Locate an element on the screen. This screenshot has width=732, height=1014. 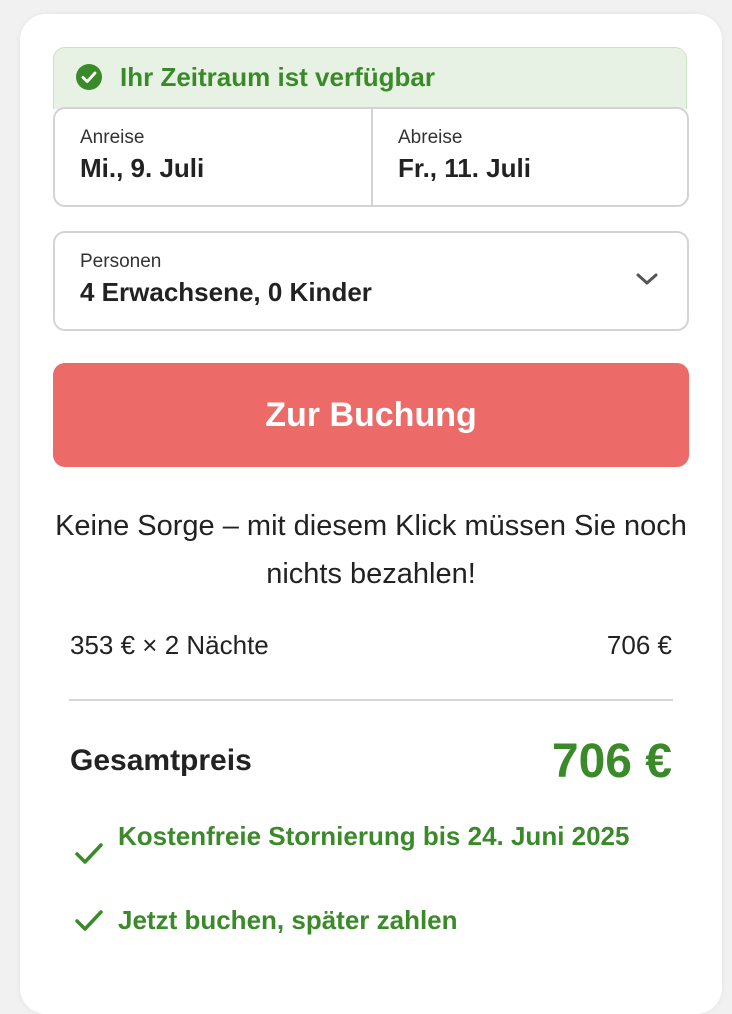
arrival-value: Mi., 9. Juli is located at coordinates (142, 168).